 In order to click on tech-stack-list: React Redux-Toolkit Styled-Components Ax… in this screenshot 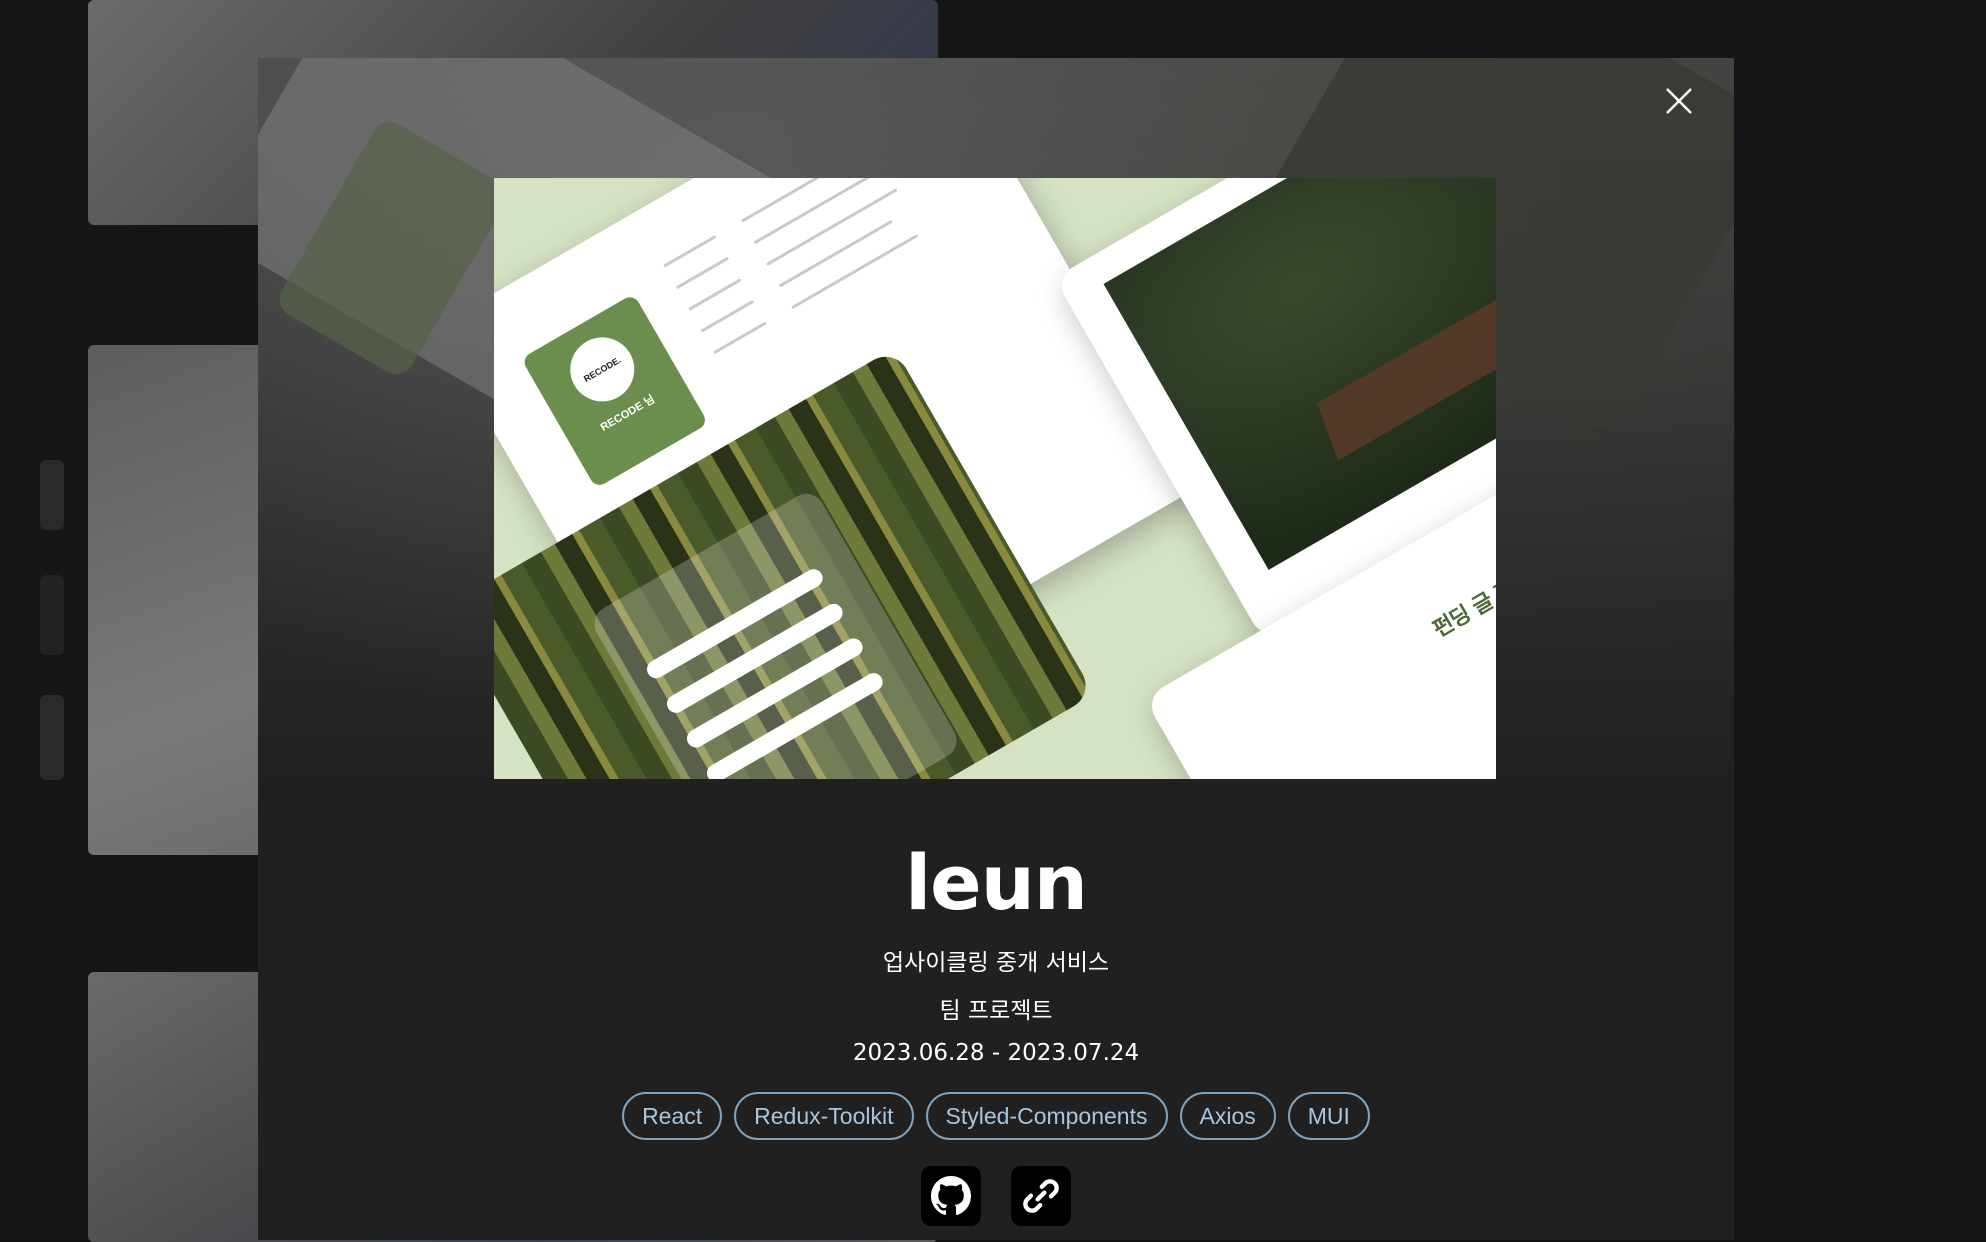, I will do `click(996, 1116)`.